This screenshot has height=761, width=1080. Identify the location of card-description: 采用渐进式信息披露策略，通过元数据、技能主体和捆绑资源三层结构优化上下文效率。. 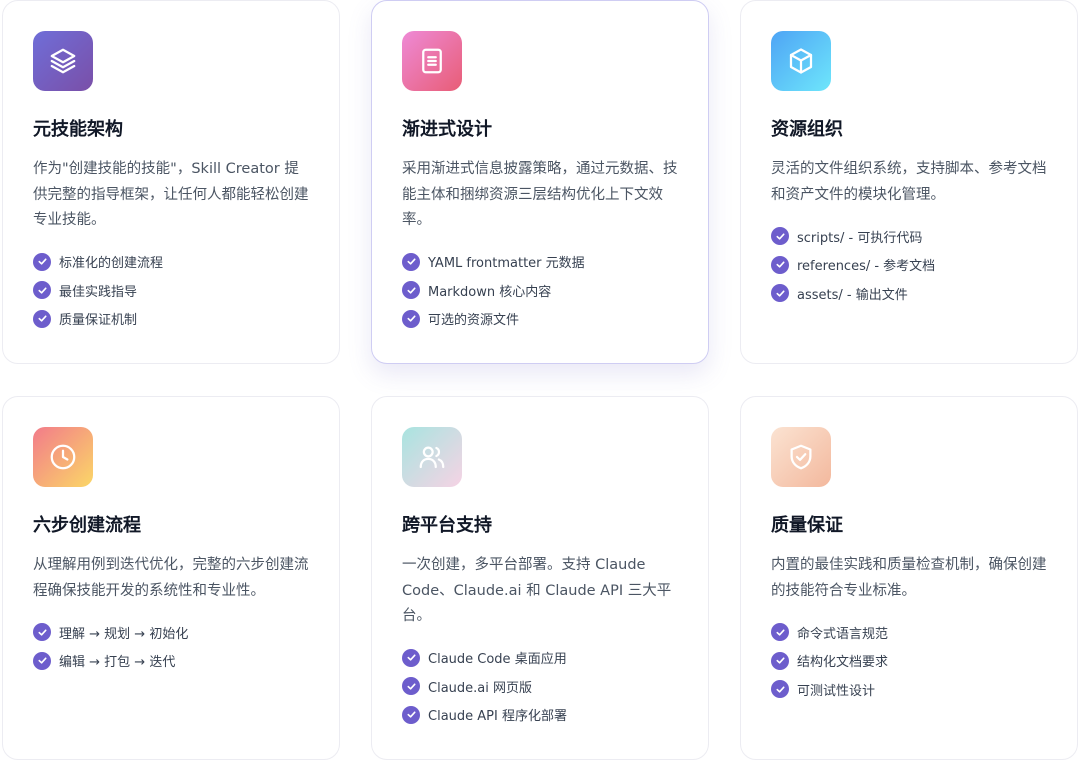
(540, 194).